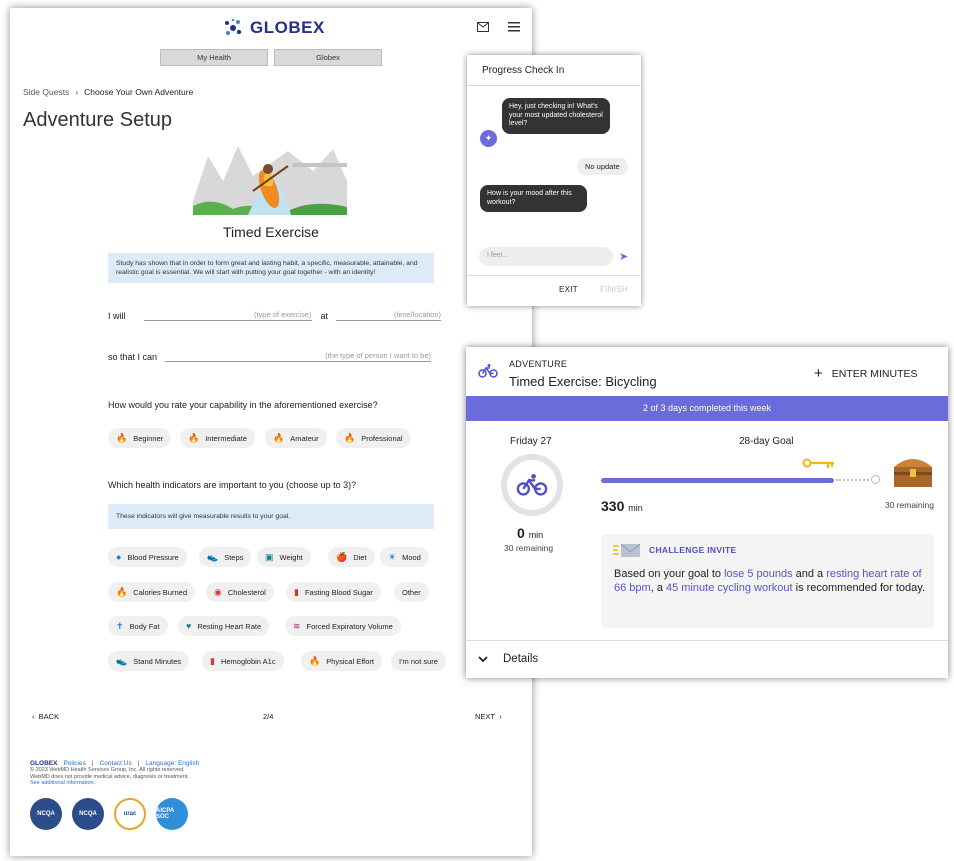  I want to click on top-tabs: My Health Globex, so click(271, 57).